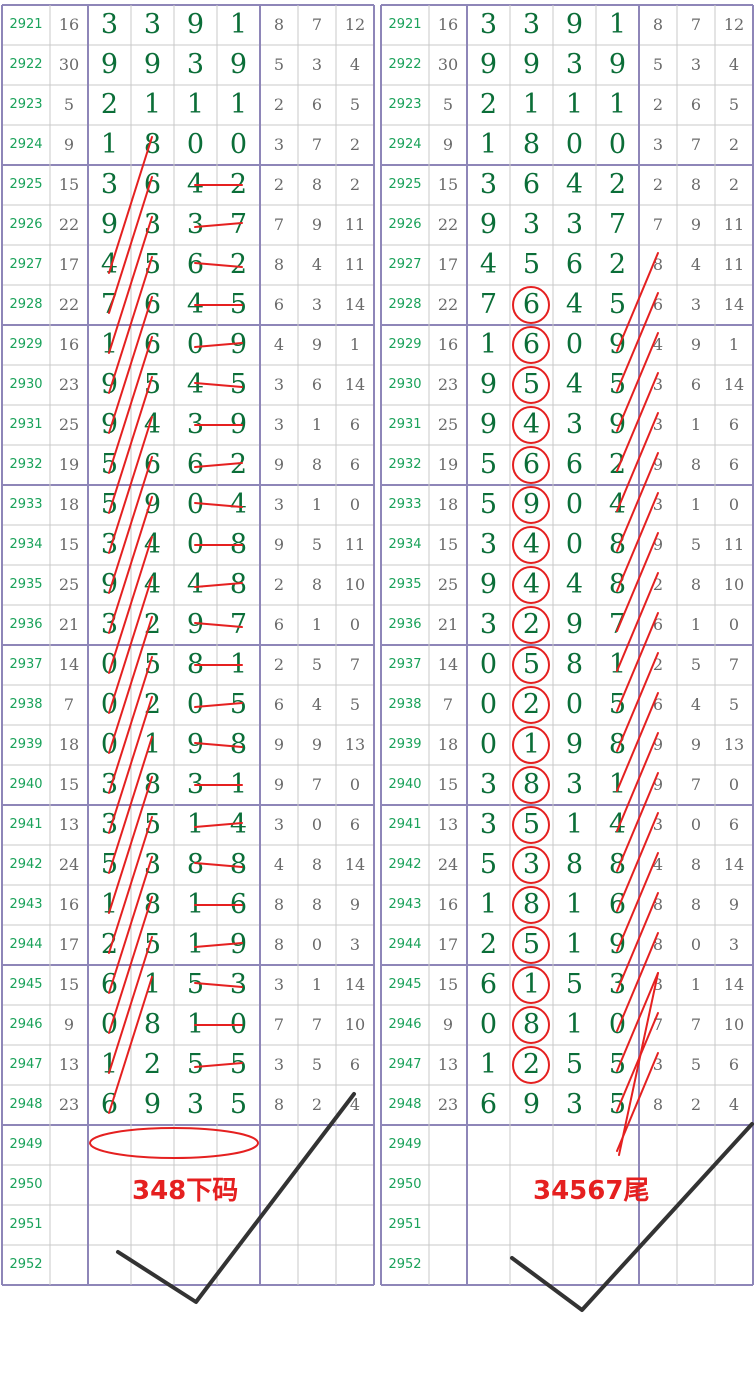  I want to click on span-2: 7, so click(696, 24).